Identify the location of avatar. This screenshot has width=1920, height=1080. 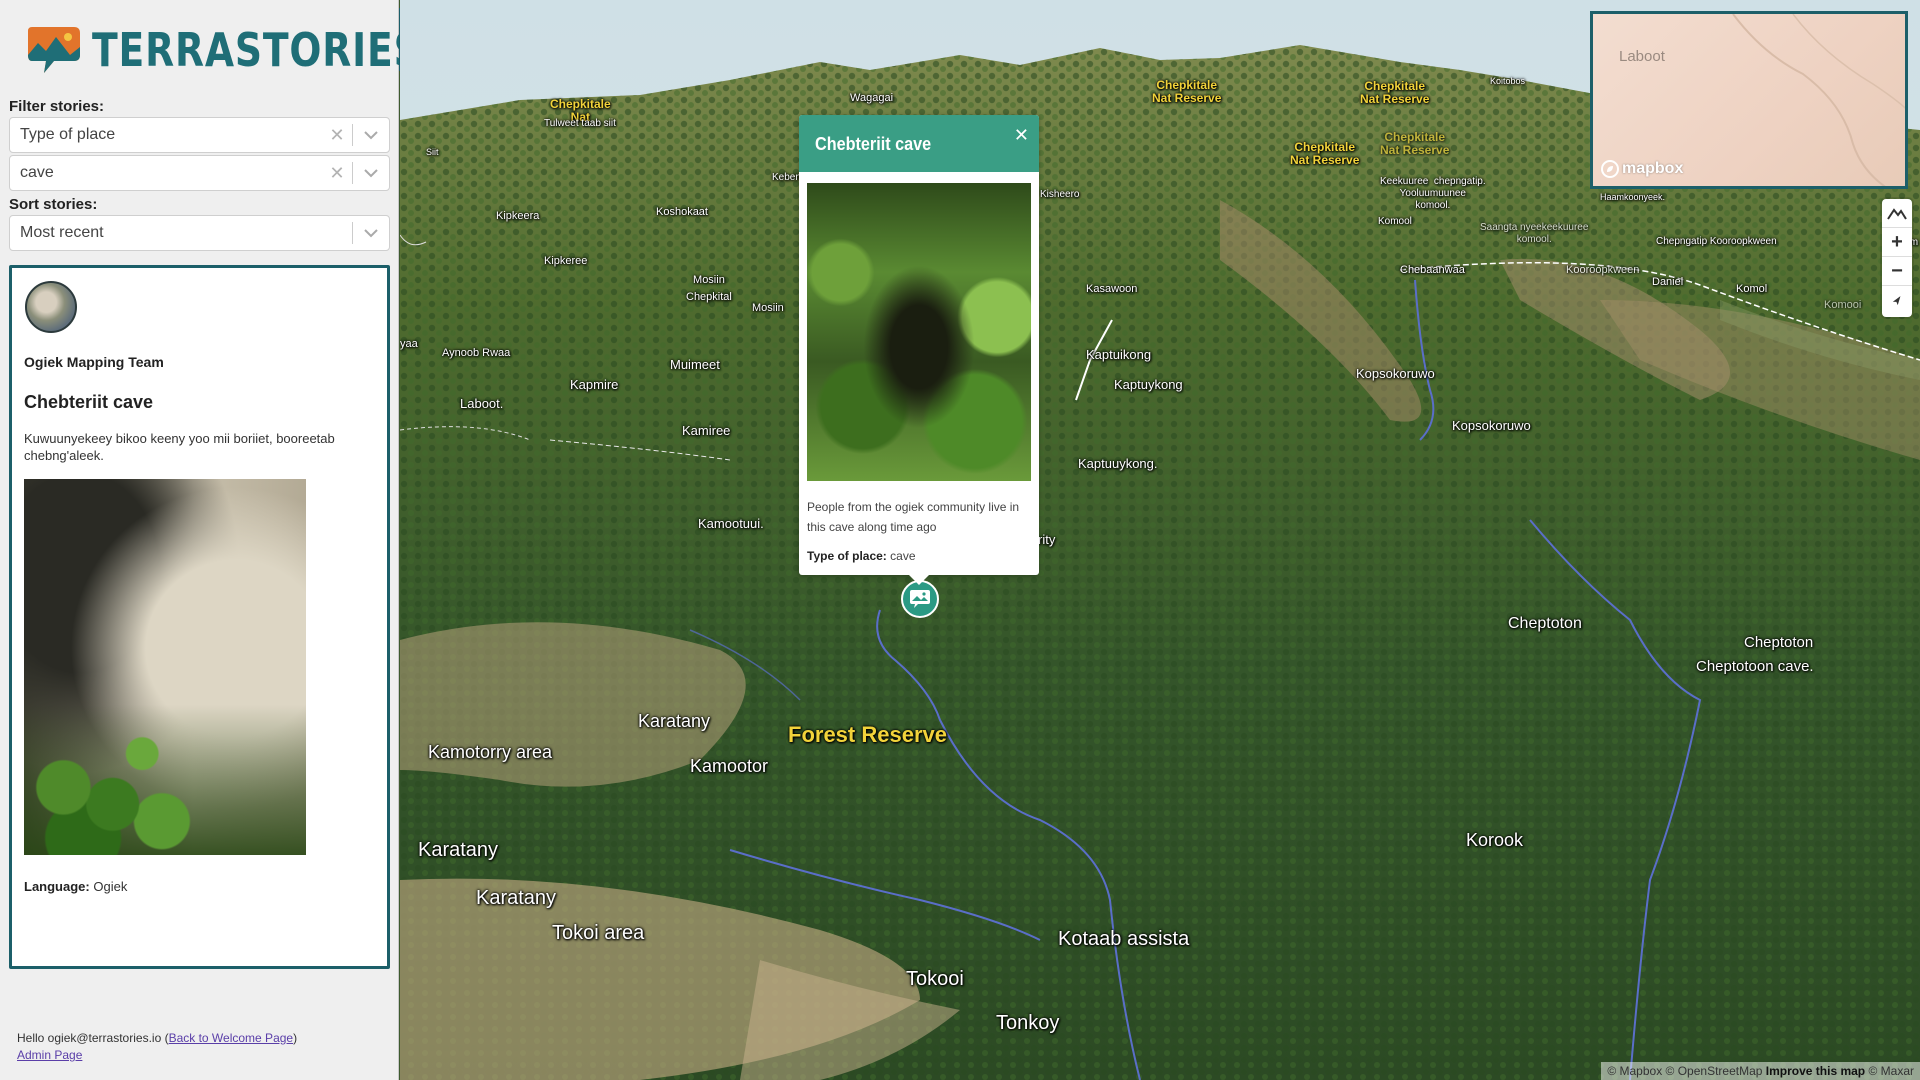
(51, 307).